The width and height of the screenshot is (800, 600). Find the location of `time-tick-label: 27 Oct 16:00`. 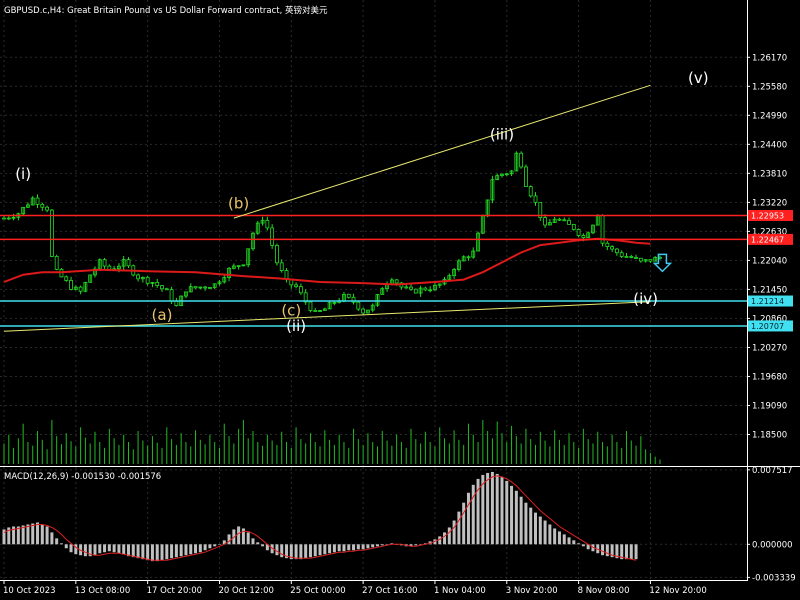

time-tick-label: 27 Oct 16:00 is located at coordinates (389, 591).